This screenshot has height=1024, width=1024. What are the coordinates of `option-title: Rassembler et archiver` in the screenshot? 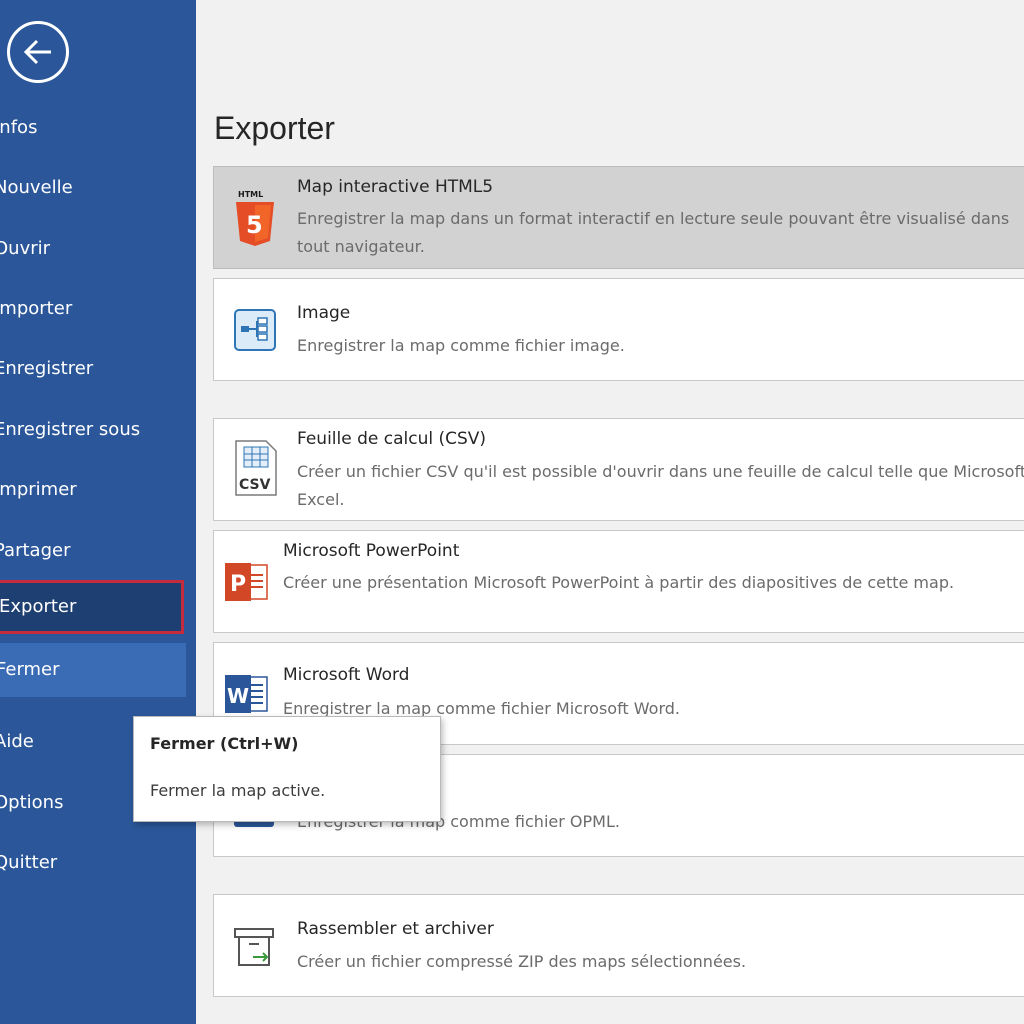 It's located at (395, 929).